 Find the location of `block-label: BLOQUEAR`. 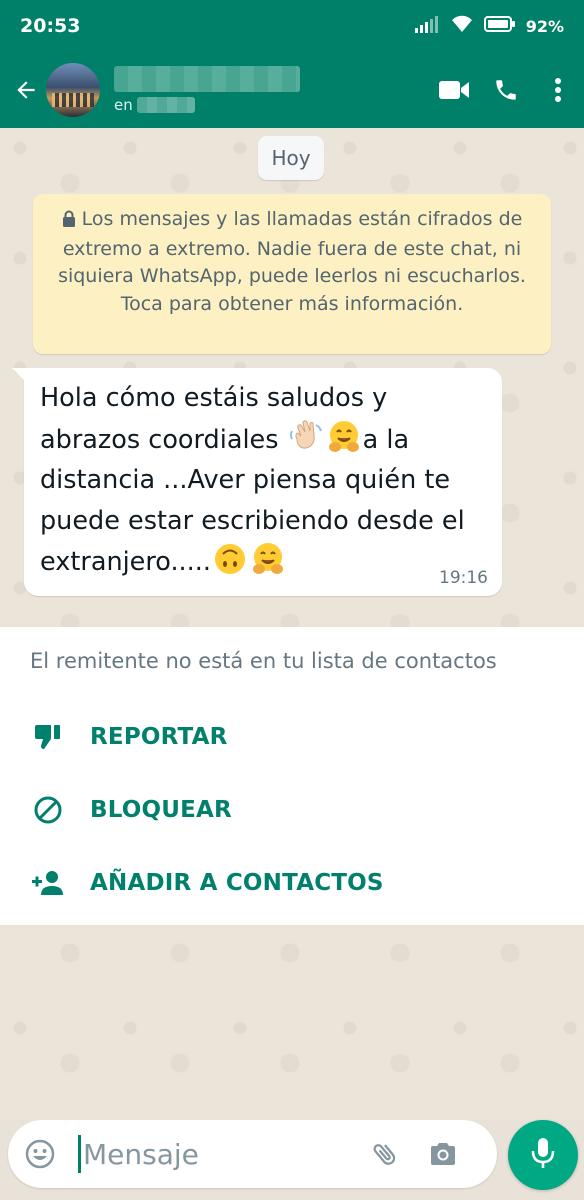

block-label: BLOQUEAR is located at coordinates (161, 810).